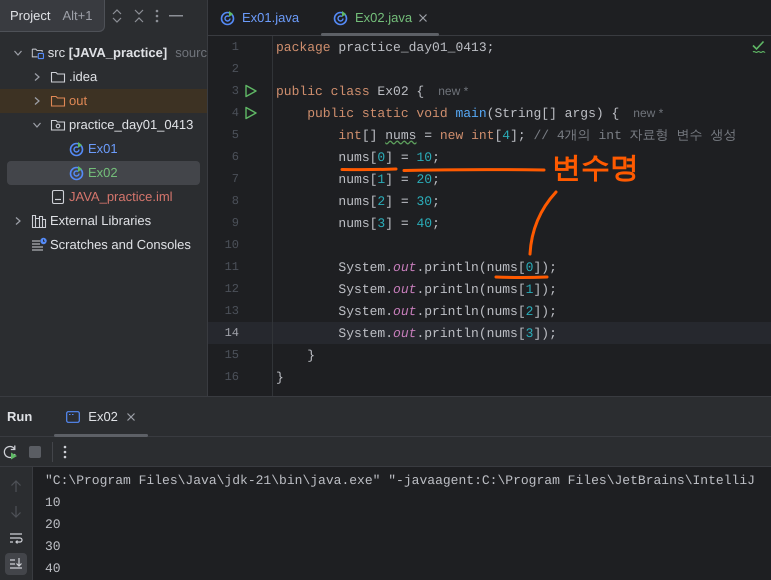 The width and height of the screenshot is (771, 580). I want to click on code-line: nums[2] = 30;, so click(388, 201).